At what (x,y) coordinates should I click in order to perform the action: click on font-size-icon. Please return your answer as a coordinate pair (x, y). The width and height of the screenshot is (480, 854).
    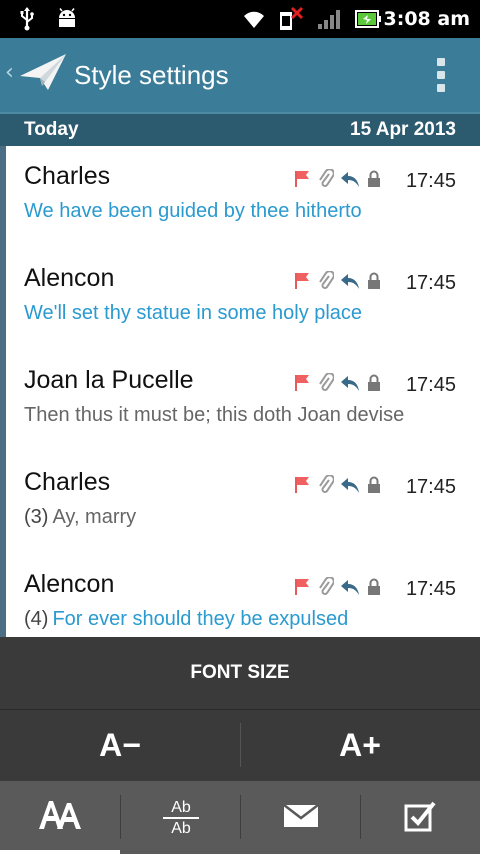
    Looking at the image, I should click on (60, 816).